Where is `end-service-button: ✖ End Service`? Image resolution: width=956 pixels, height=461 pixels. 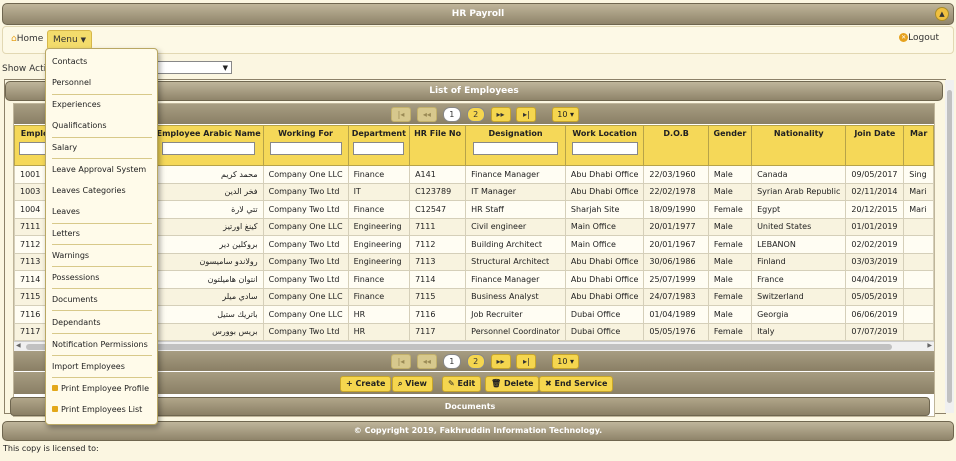
end-service-button: ✖ End Service is located at coordinates (576, 384).